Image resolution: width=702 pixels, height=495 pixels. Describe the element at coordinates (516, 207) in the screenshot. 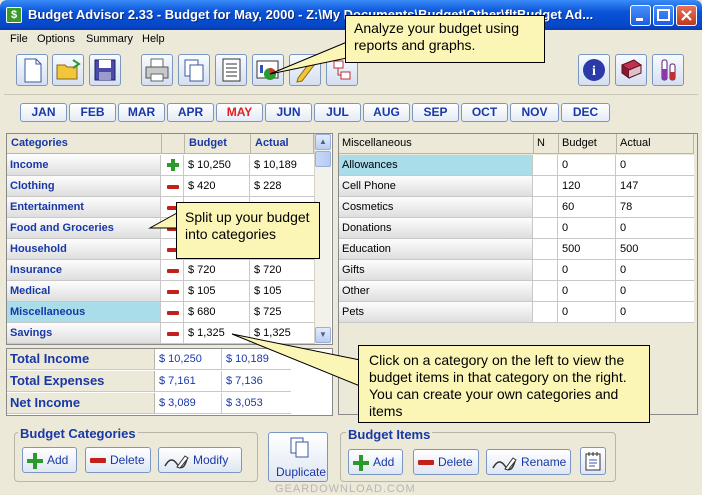

I see `item-row-cosmetics: Cosmetics 60 78` at that location.